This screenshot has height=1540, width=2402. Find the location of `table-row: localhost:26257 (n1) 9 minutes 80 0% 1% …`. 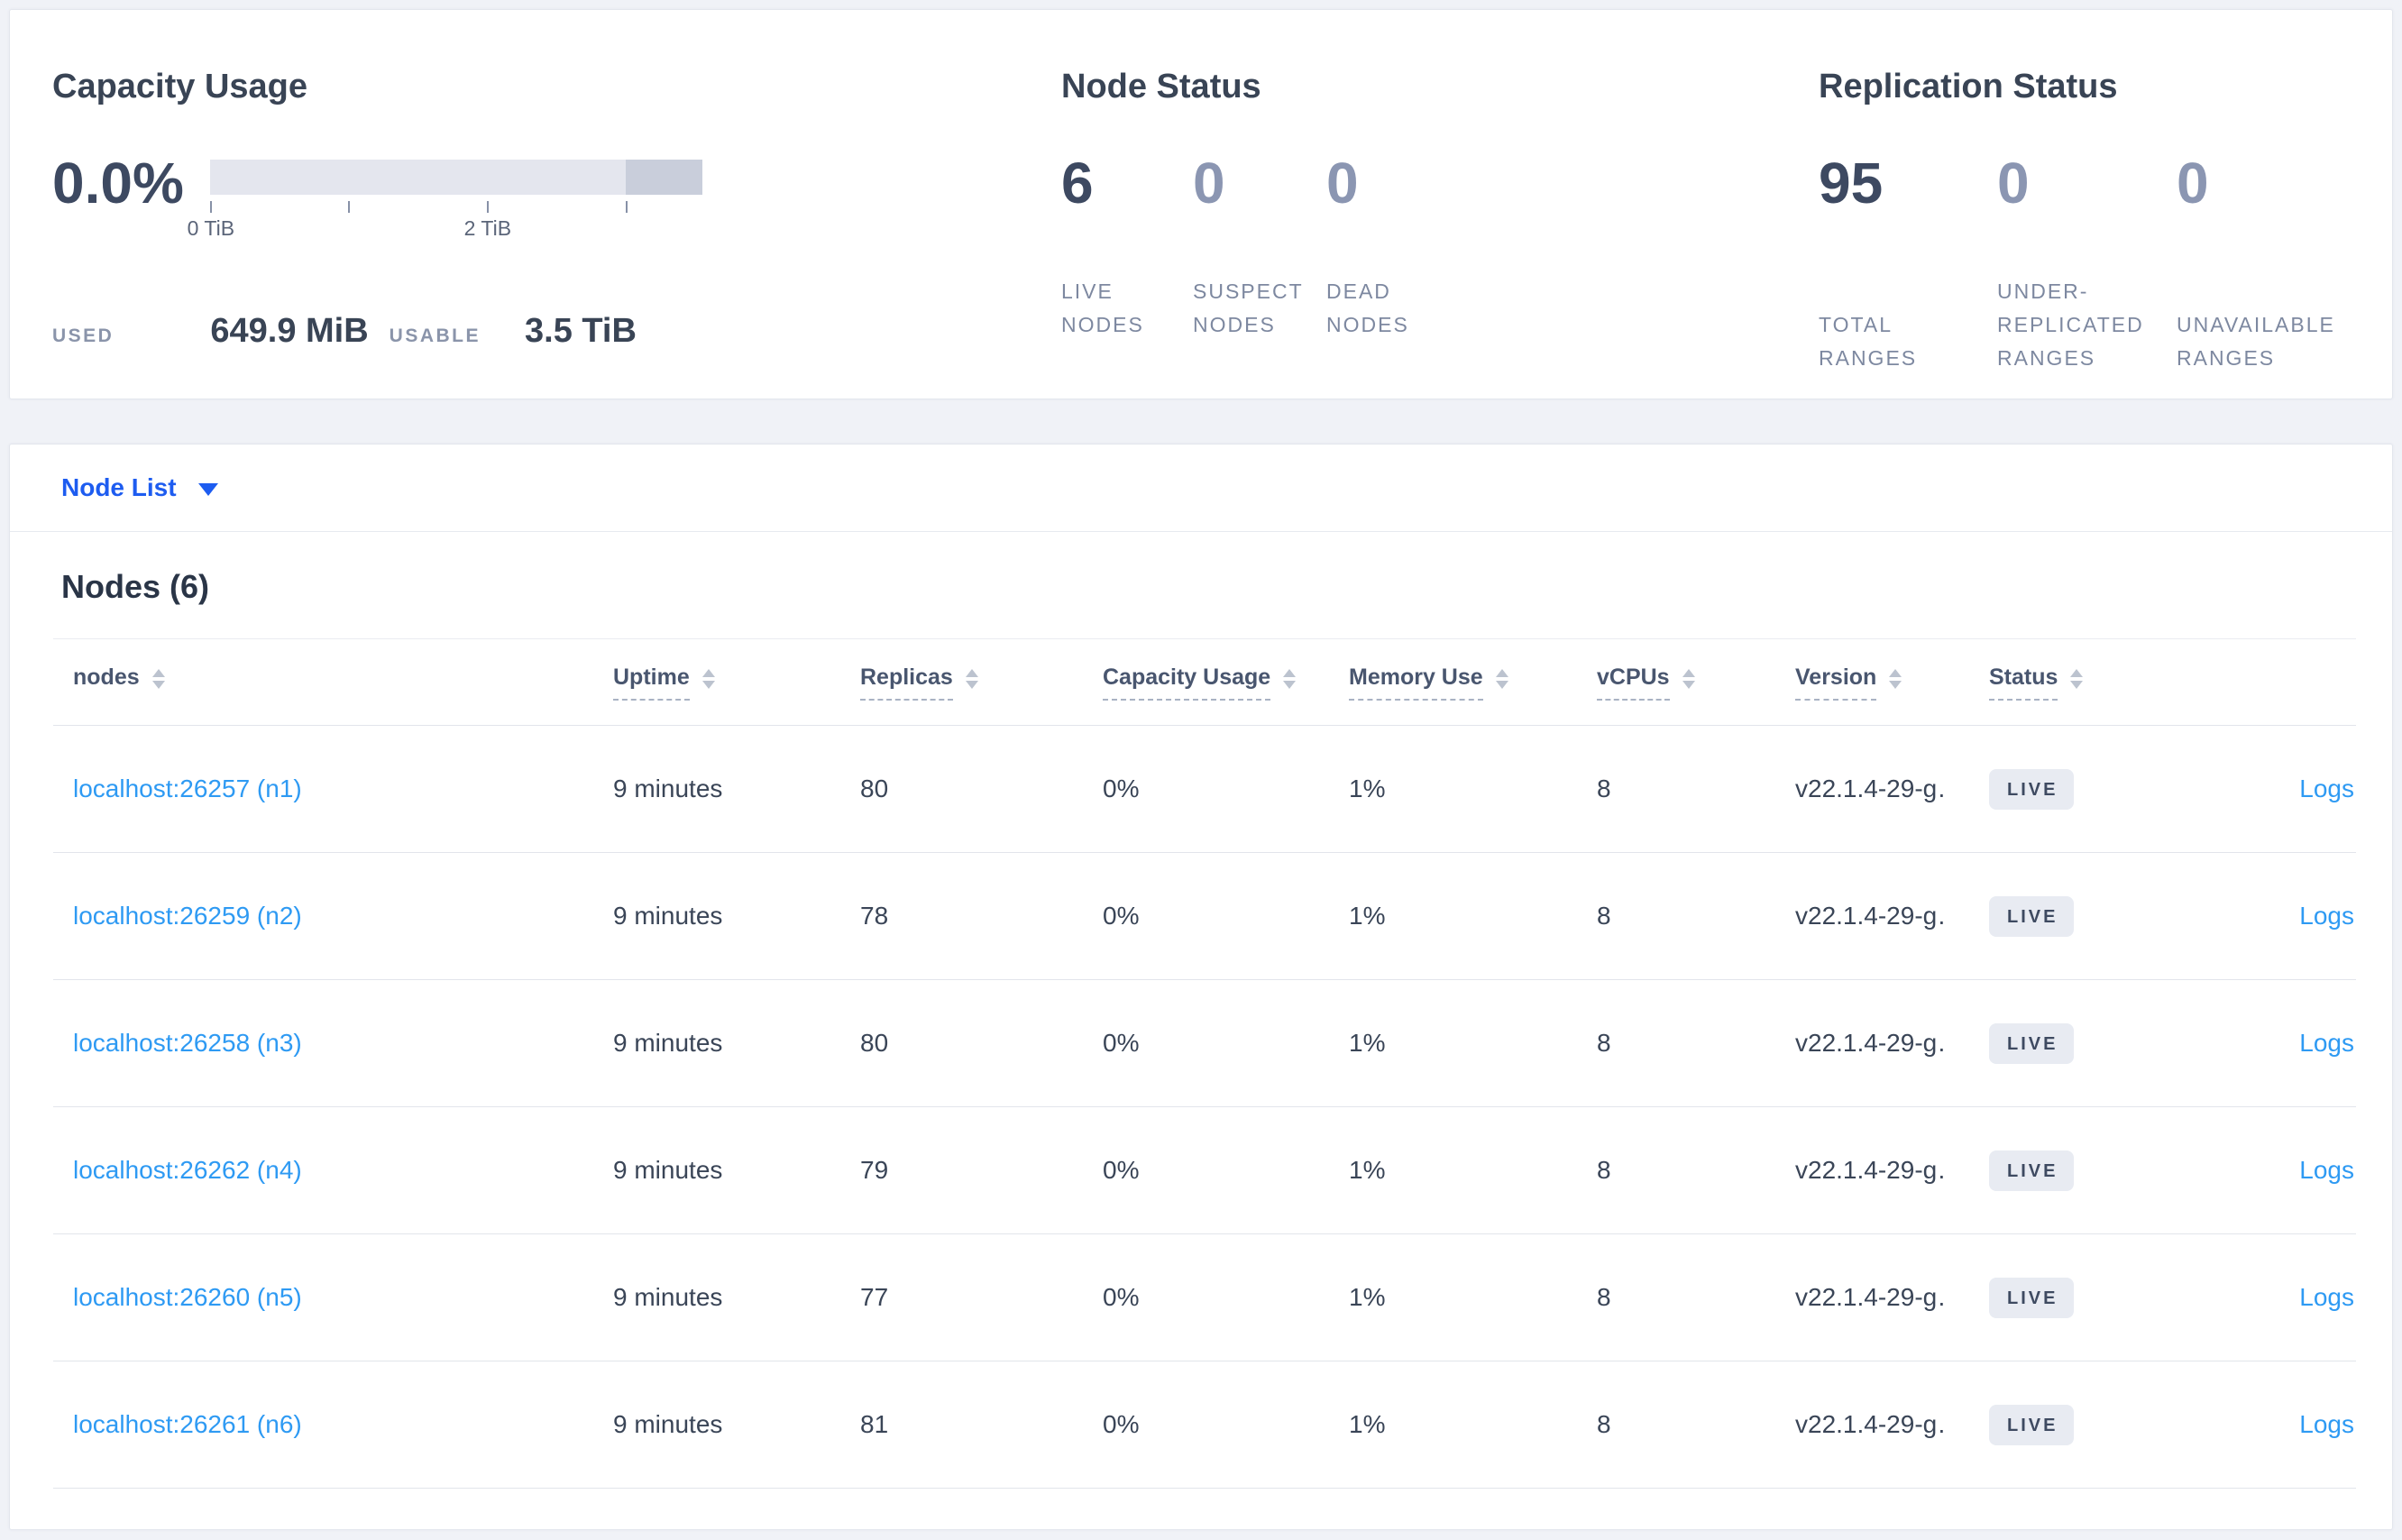

table-row: localhost:26257 (n1) 9 minutes 80 0% 1% … is located at coordinates (1204, 789).